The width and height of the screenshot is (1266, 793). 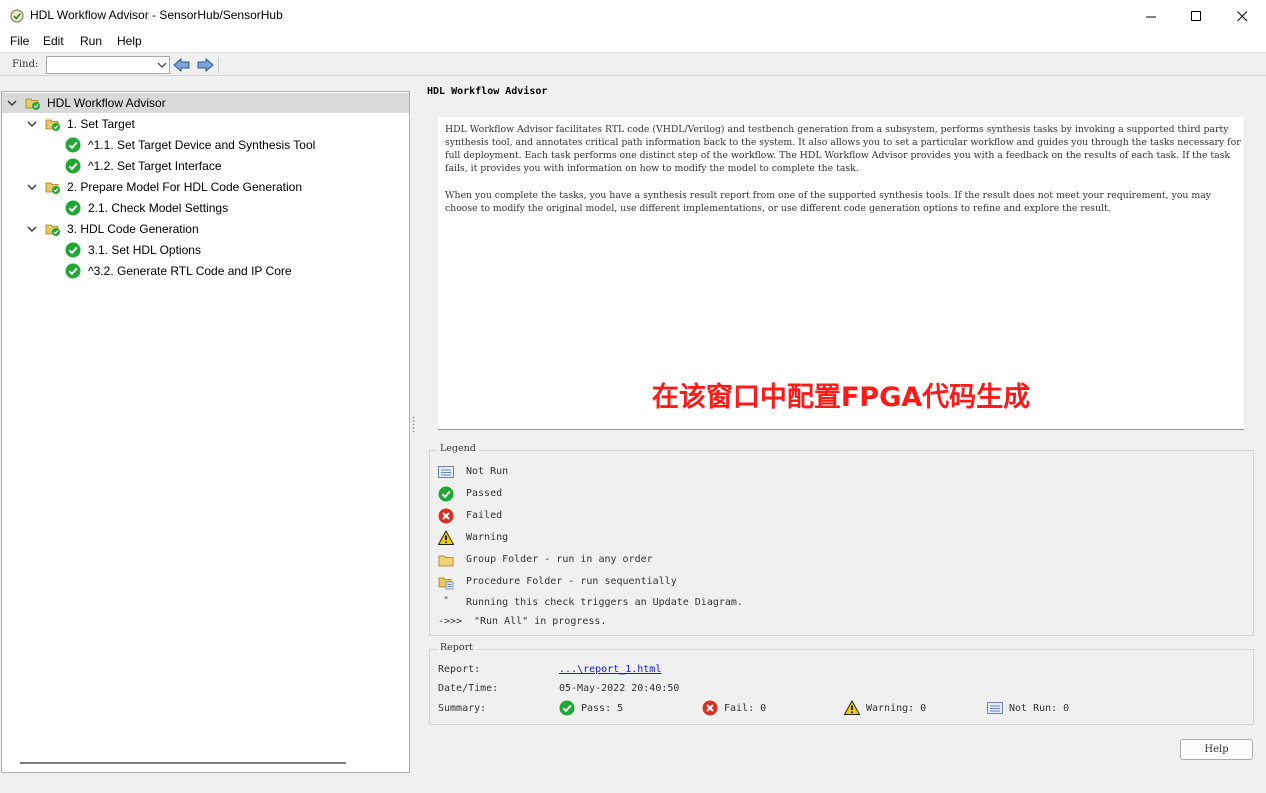 I want to click on summary-fail-count: Fail: 0, so click(x=745, y=708).